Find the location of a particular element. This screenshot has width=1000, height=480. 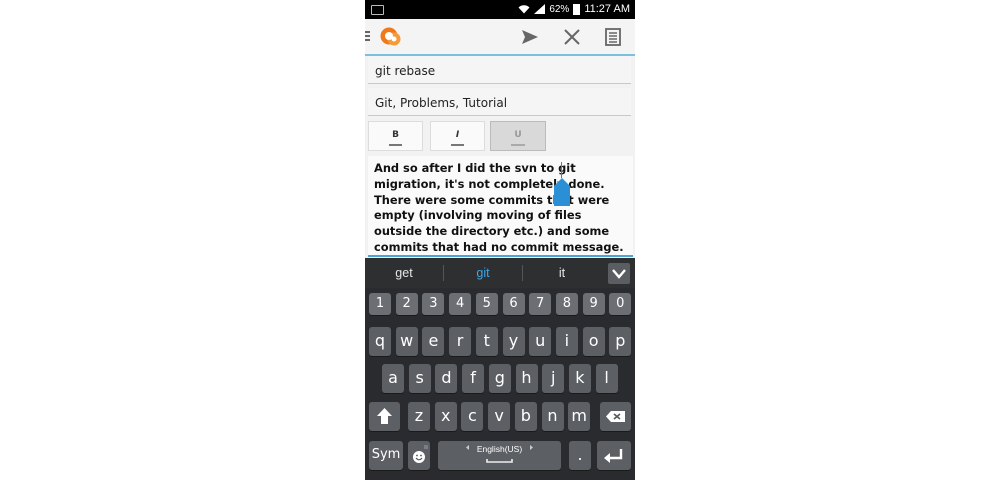

number_row-key-8: 8 is located at coordinates (566, 304).